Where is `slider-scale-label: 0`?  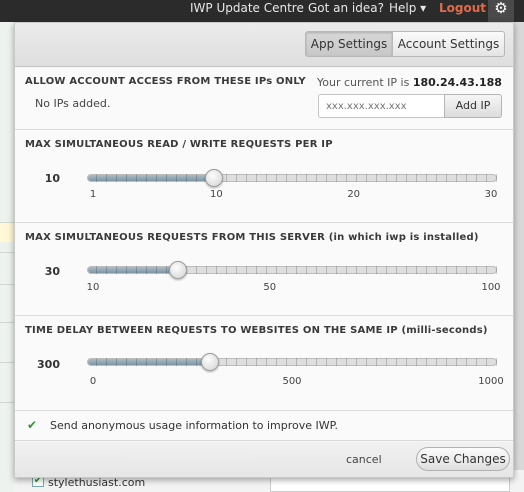
slider-scale-label: 0 is located at coordinates (93, 381).